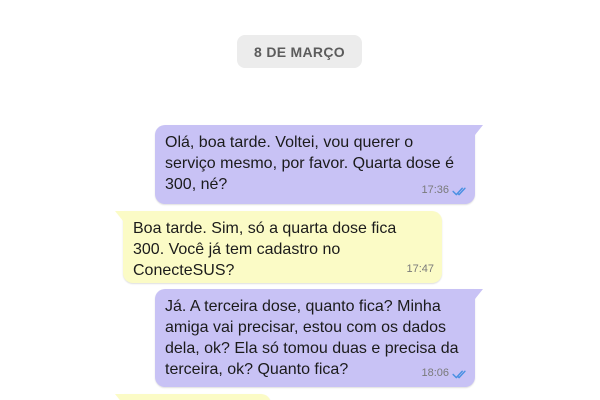 The image size is (600, 400). I want to click on message-time: 17:36, so click(435, 190).